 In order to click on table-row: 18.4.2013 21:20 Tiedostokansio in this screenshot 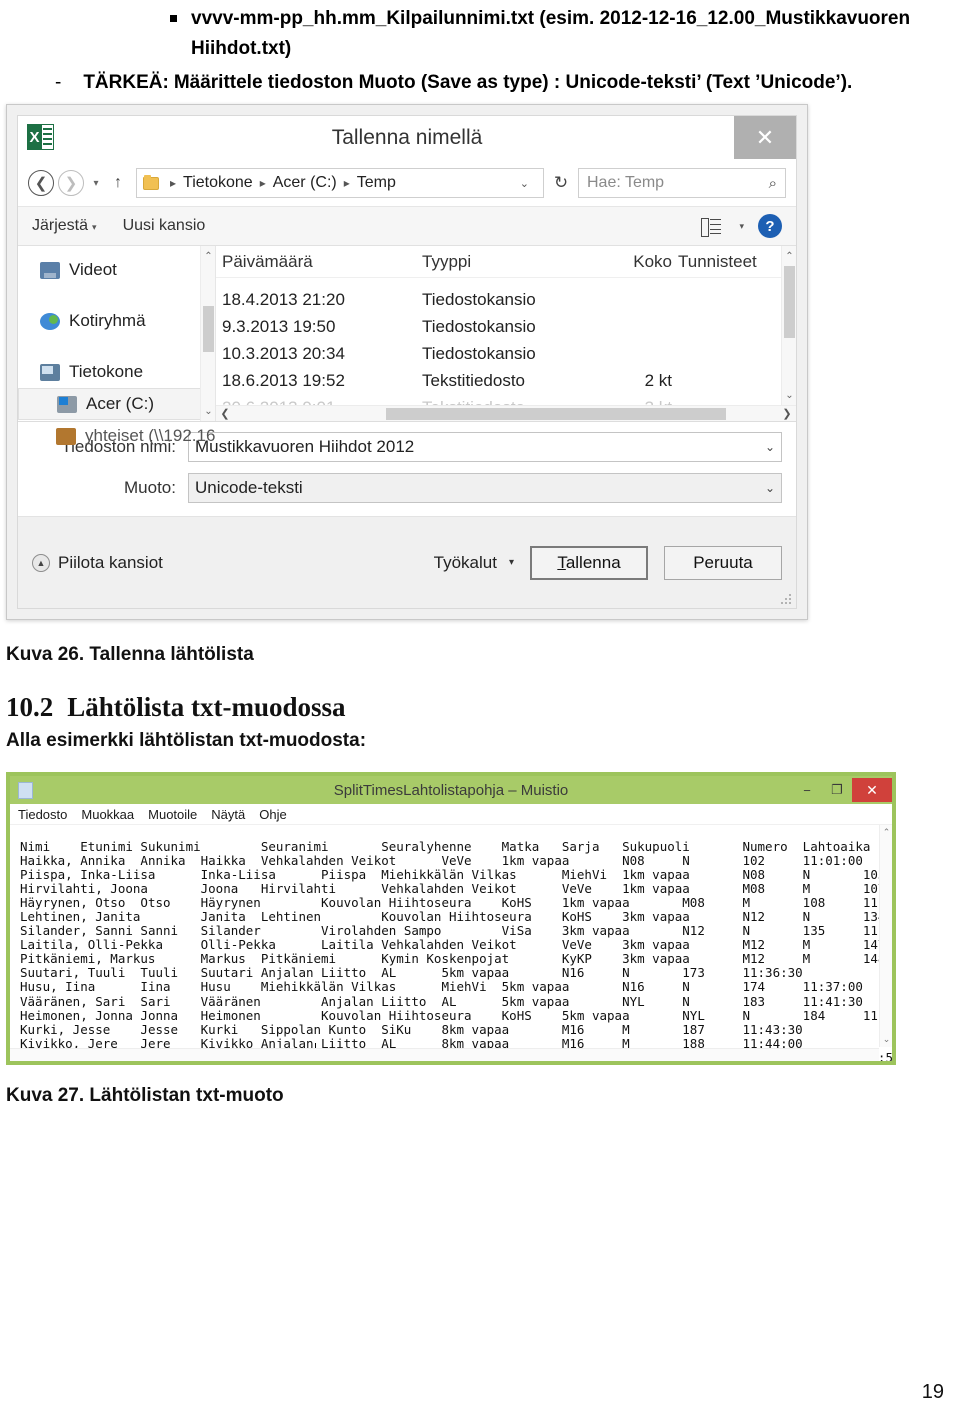, I will do `click(506, 299)`.